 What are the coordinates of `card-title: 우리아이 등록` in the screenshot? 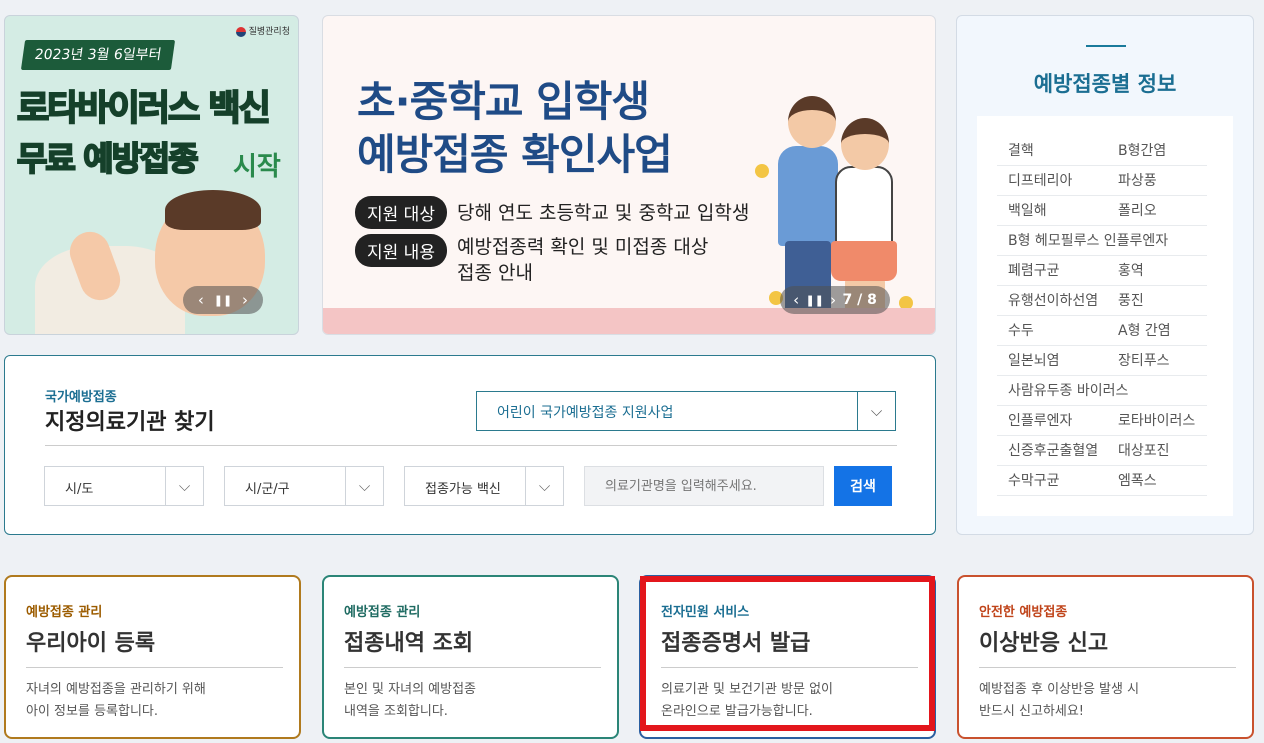 It's located at (91, 643).